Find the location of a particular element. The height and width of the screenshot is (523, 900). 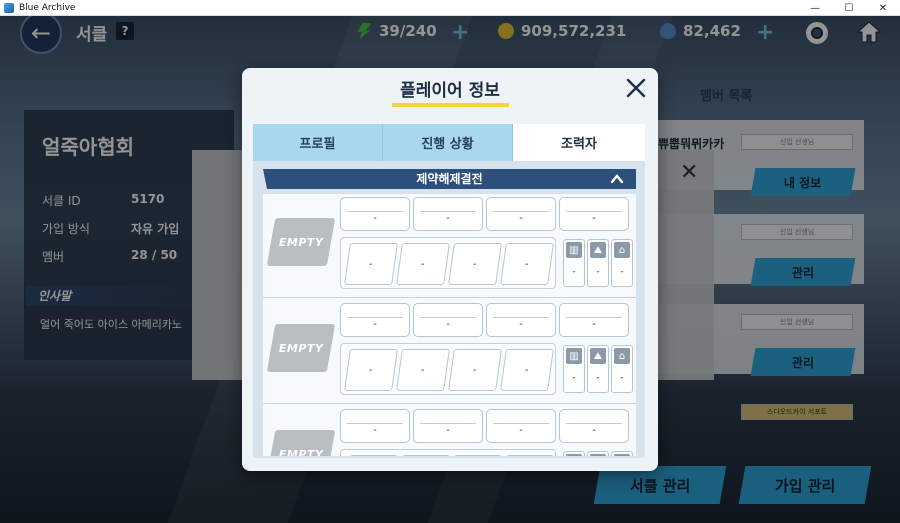

tab-progress: 진행 상황 is located at coordinates (448, 142).